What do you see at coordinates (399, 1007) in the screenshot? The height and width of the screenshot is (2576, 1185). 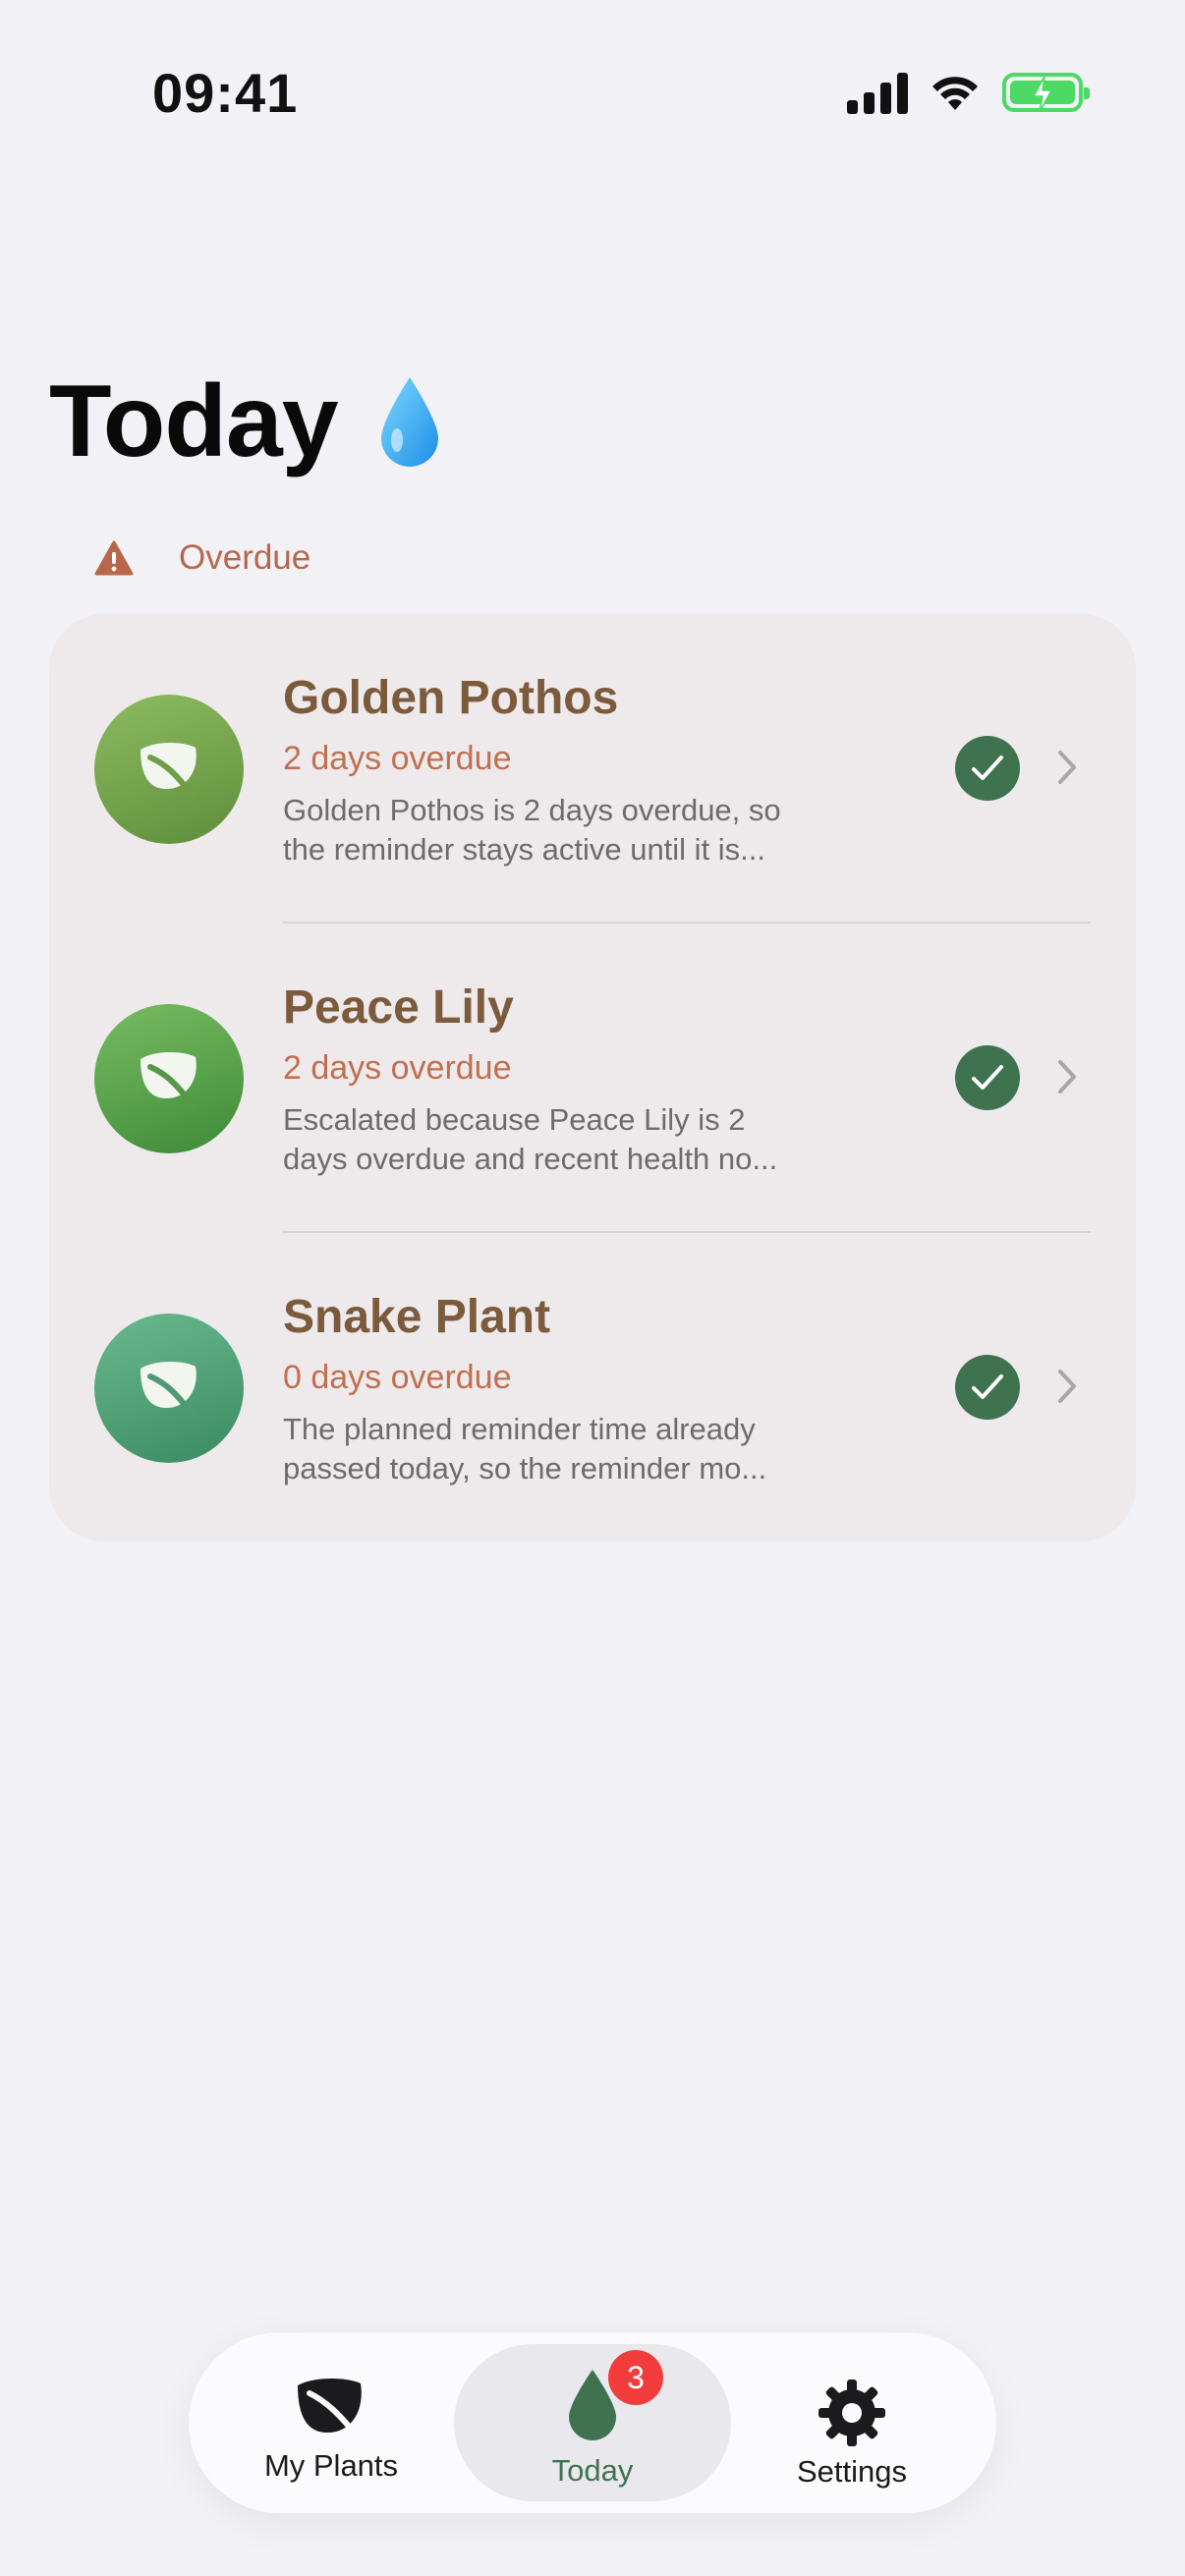 I see `plant-name: Peace Lily` at bounding box center [399, 1007].